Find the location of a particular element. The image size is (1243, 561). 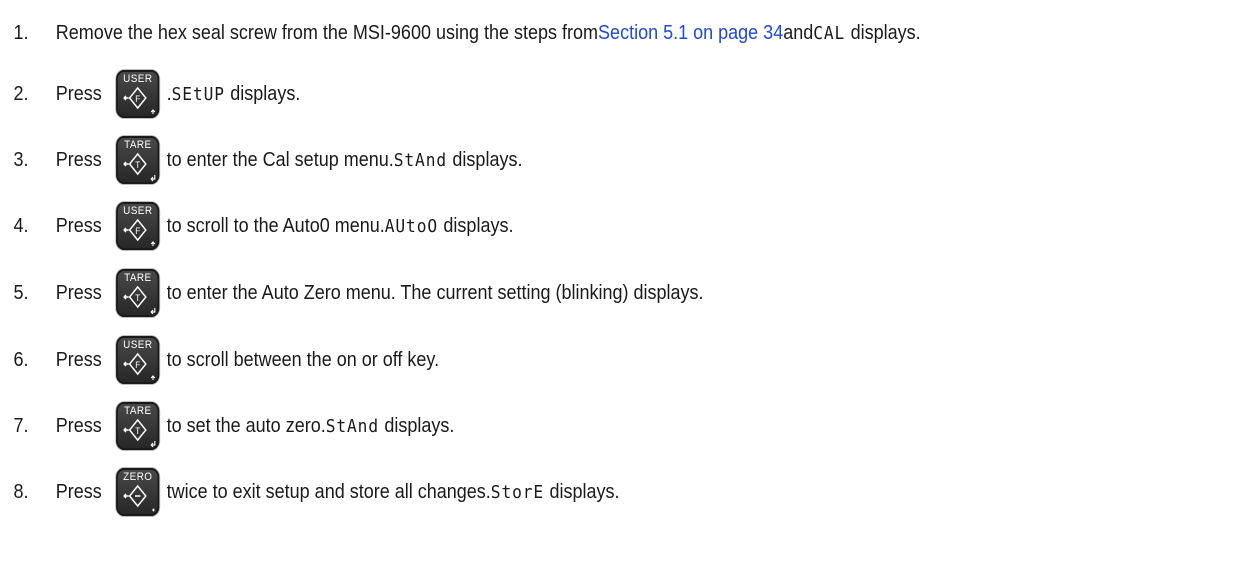

step-number: 4. is located at coordinates (21, 225).